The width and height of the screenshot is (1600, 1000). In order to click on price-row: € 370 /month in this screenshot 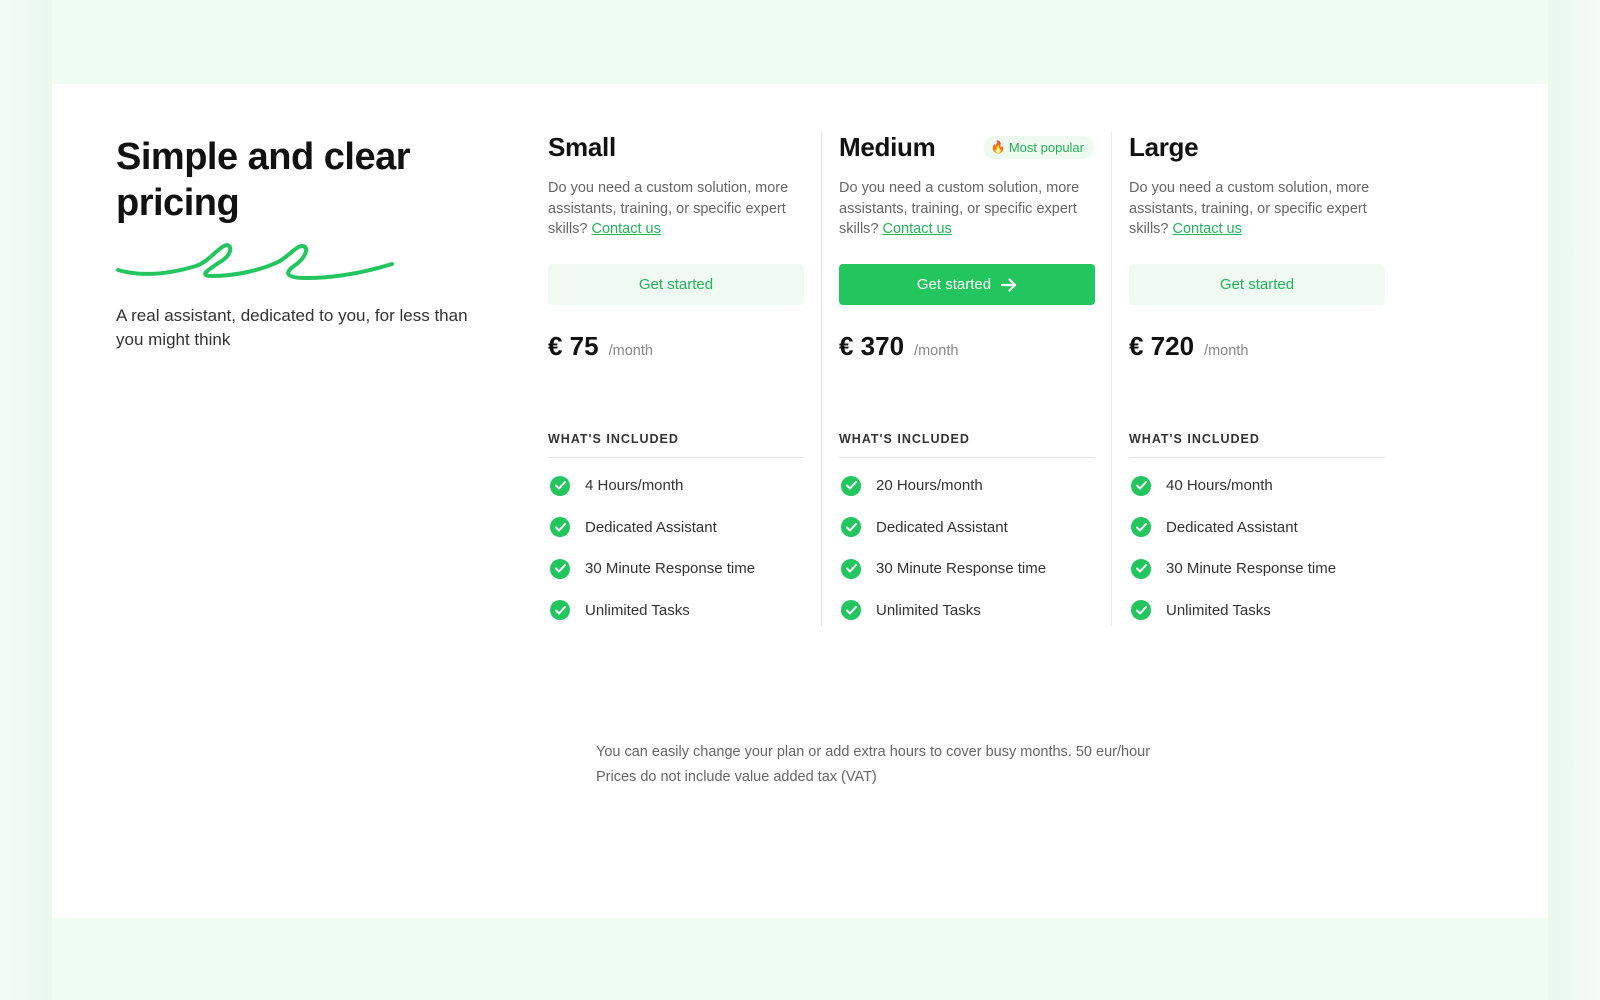, I will do `click(966, 346)`.